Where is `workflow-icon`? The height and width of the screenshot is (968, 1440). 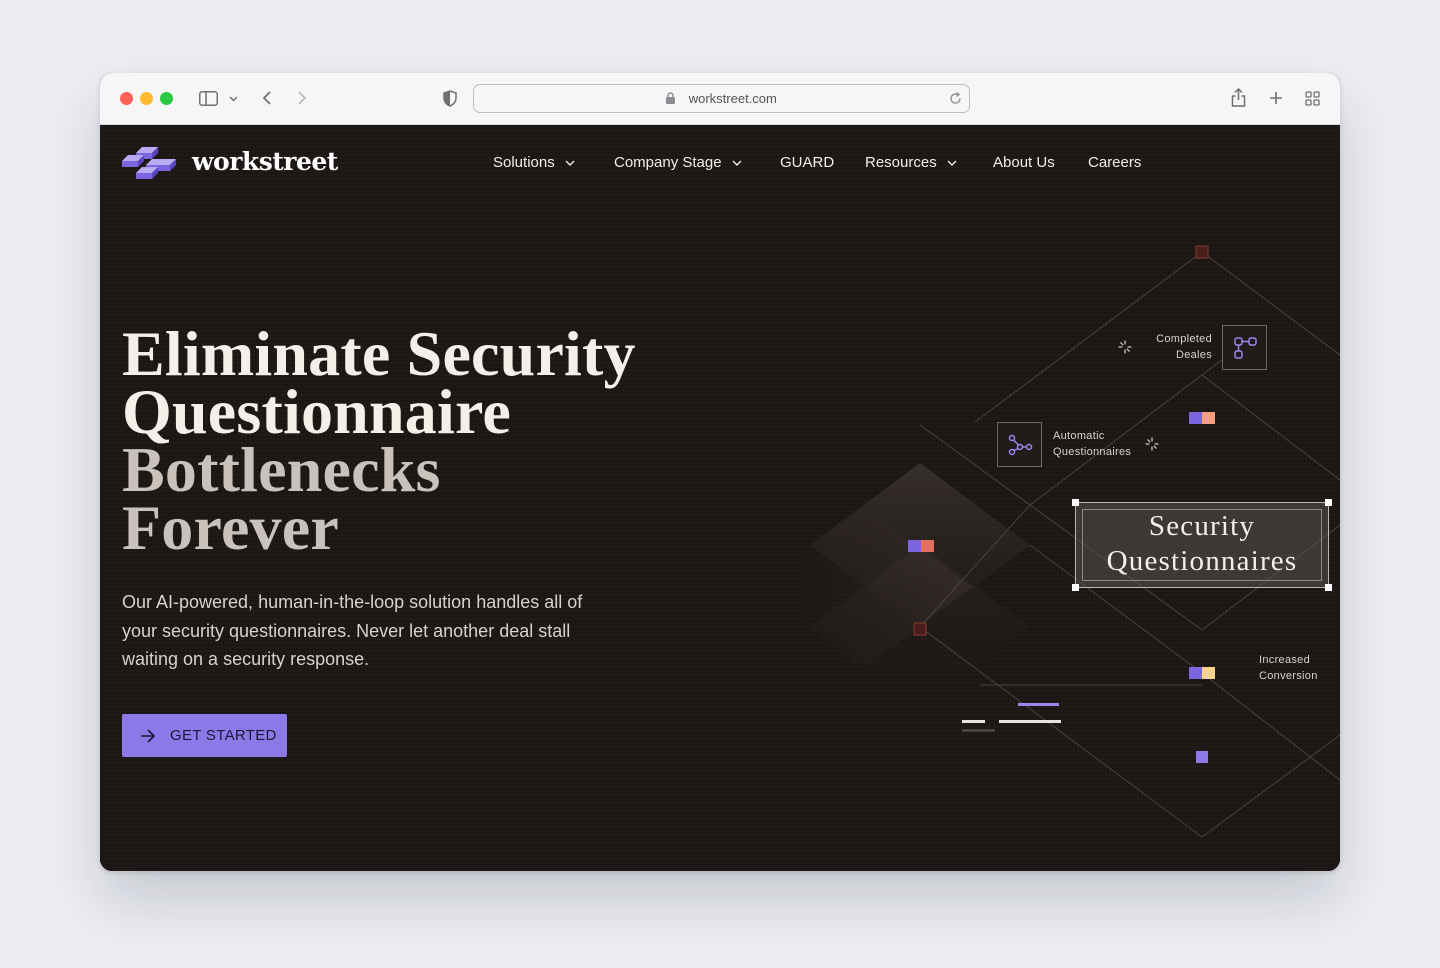 workflow-icon is located at coordinates (1245, 348).